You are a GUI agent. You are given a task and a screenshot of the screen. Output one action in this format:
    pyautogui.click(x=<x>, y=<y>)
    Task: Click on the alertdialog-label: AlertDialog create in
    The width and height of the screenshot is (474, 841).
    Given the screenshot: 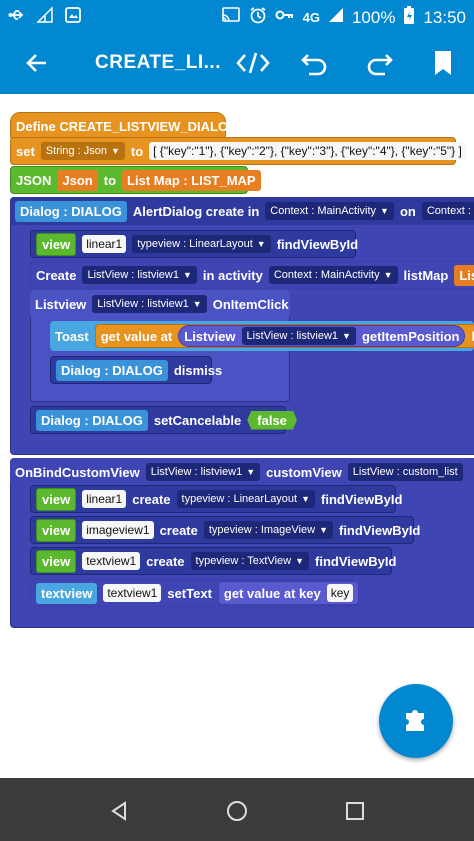 What is the action you would take?
    pyautogui.click(x=196, y=211)
    